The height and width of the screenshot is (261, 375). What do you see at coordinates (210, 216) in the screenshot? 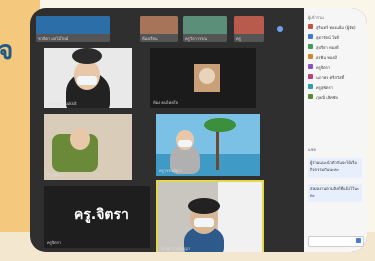
I see `video-tile-active-speaker: นางสาว สุกัญญา` at bounding box center [210, 216].